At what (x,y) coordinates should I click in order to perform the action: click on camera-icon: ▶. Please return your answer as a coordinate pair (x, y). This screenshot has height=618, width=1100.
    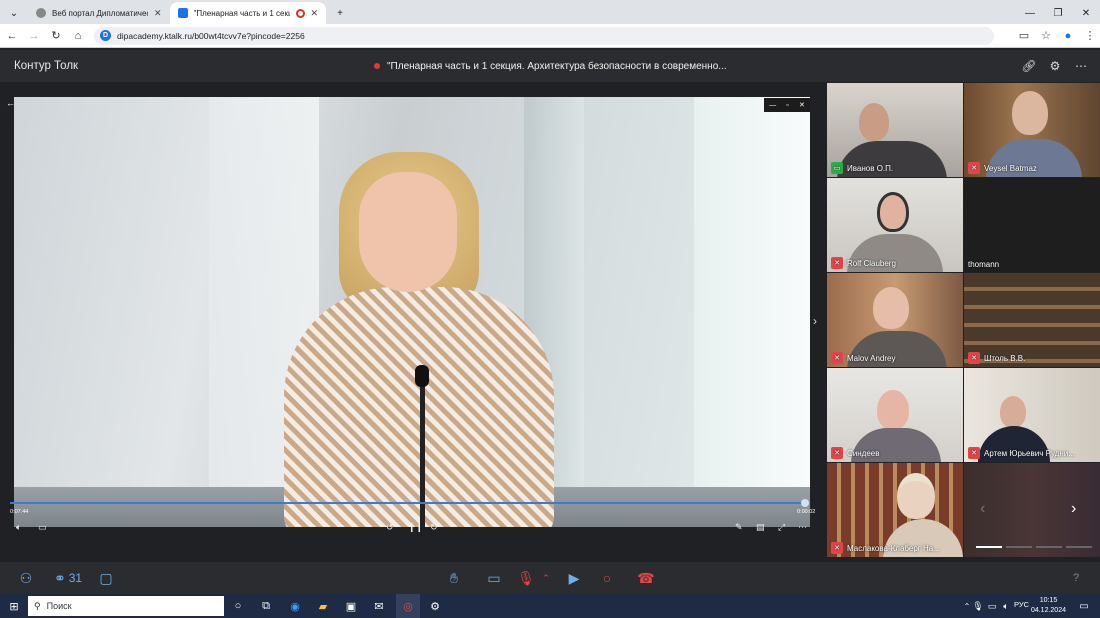
    Looking at the image, I should click on (574, 578).